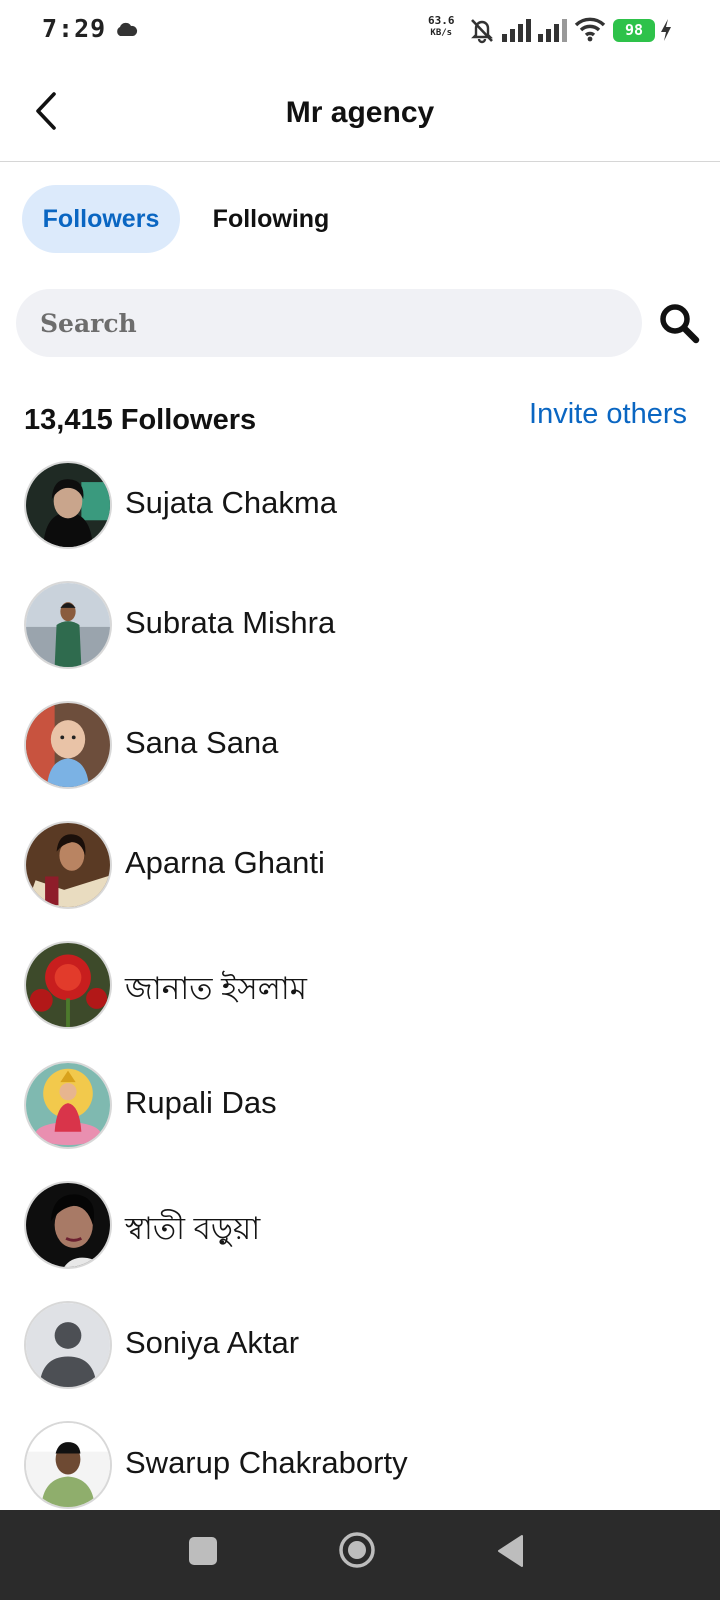 The image size is (720, 1600). What do you see at coordinates (329, 323) in the screenshot?
I see `search-input` at bounding box center [329, 323].